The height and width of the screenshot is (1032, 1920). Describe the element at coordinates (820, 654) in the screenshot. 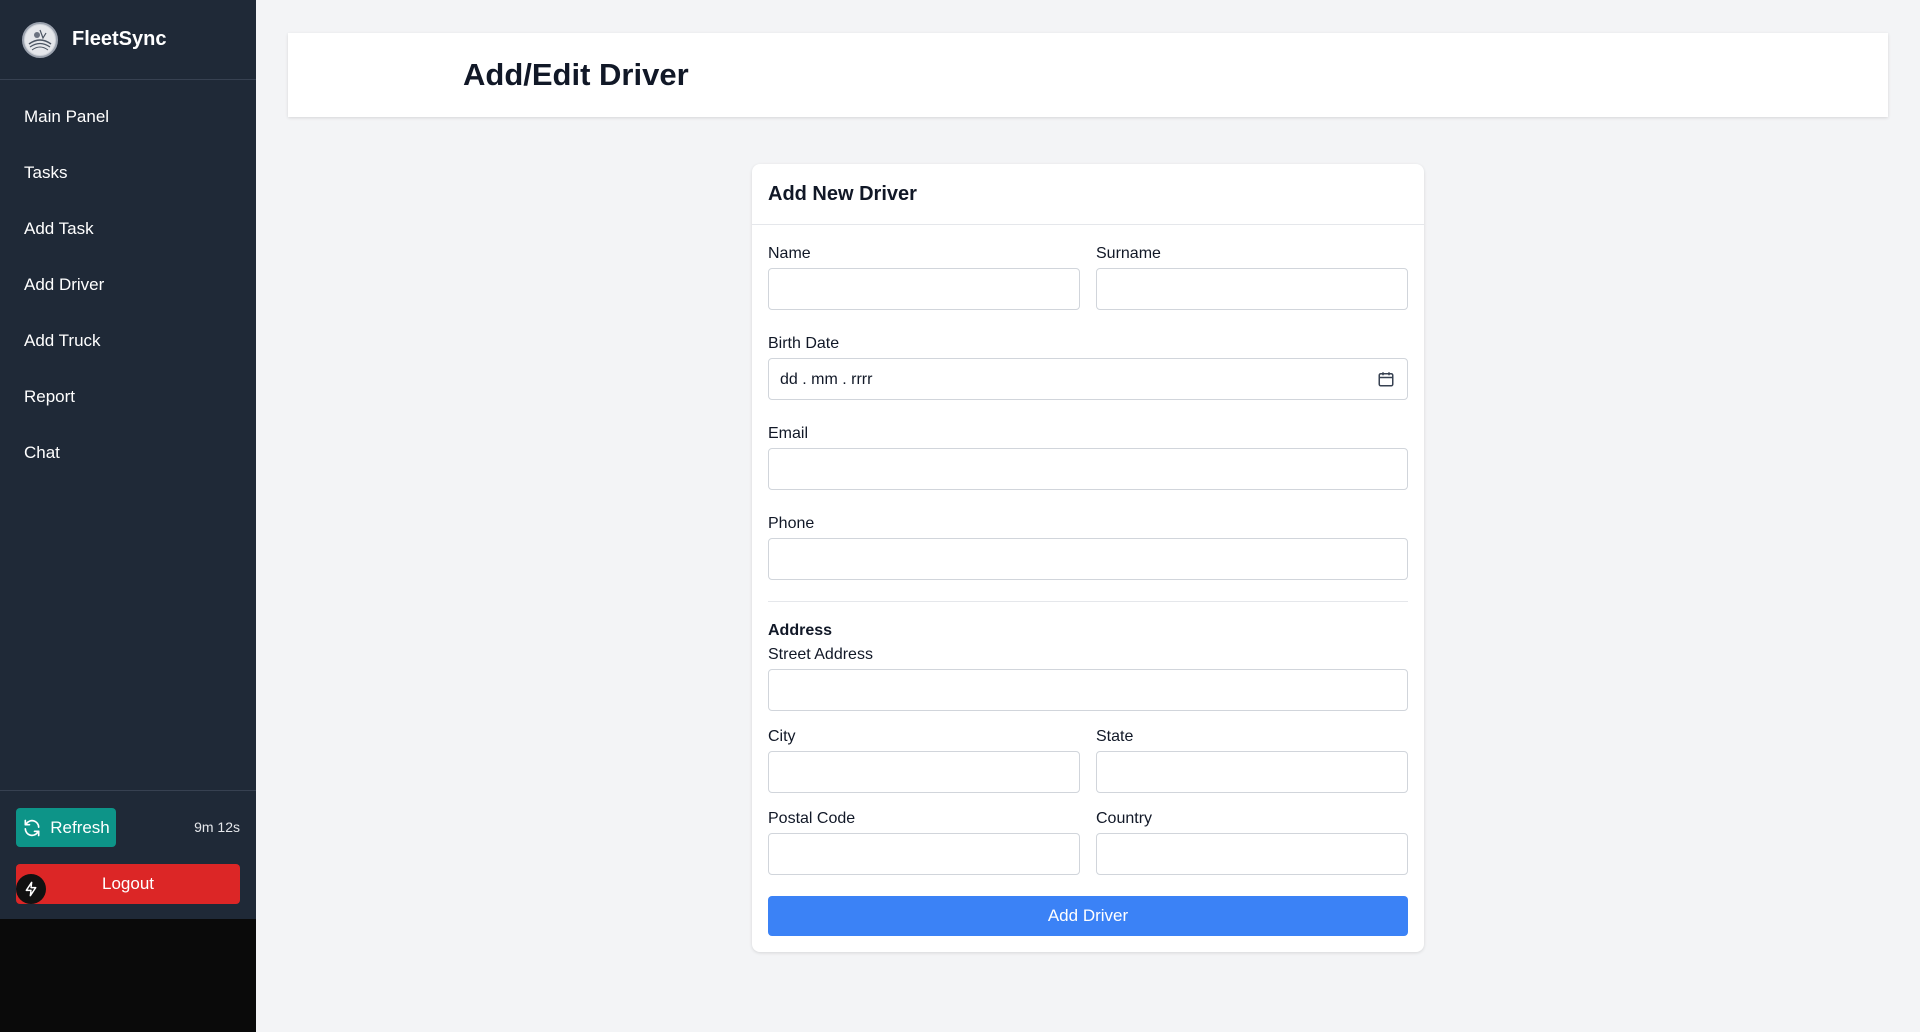

I see `street-label: Street Address` at that location.